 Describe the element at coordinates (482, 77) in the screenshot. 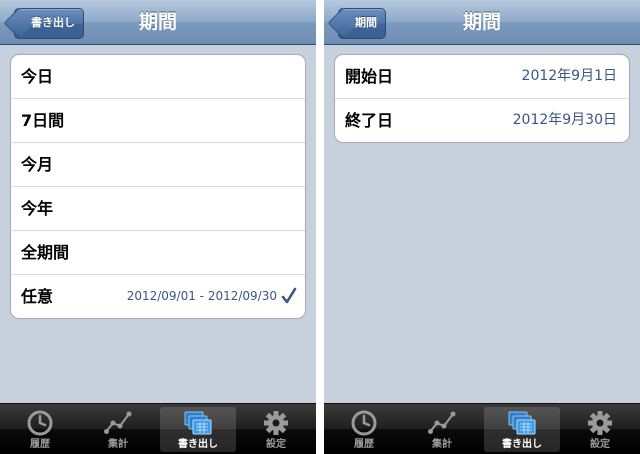

I see `start-date-row: 開始日 2012年9月1日` at that location.